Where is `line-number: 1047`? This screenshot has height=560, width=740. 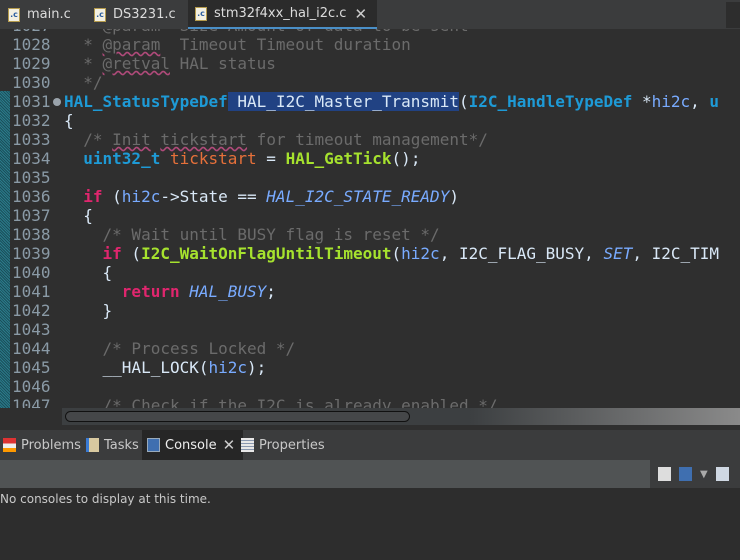
line-number: 1047 is located at coordinates (31, 402).